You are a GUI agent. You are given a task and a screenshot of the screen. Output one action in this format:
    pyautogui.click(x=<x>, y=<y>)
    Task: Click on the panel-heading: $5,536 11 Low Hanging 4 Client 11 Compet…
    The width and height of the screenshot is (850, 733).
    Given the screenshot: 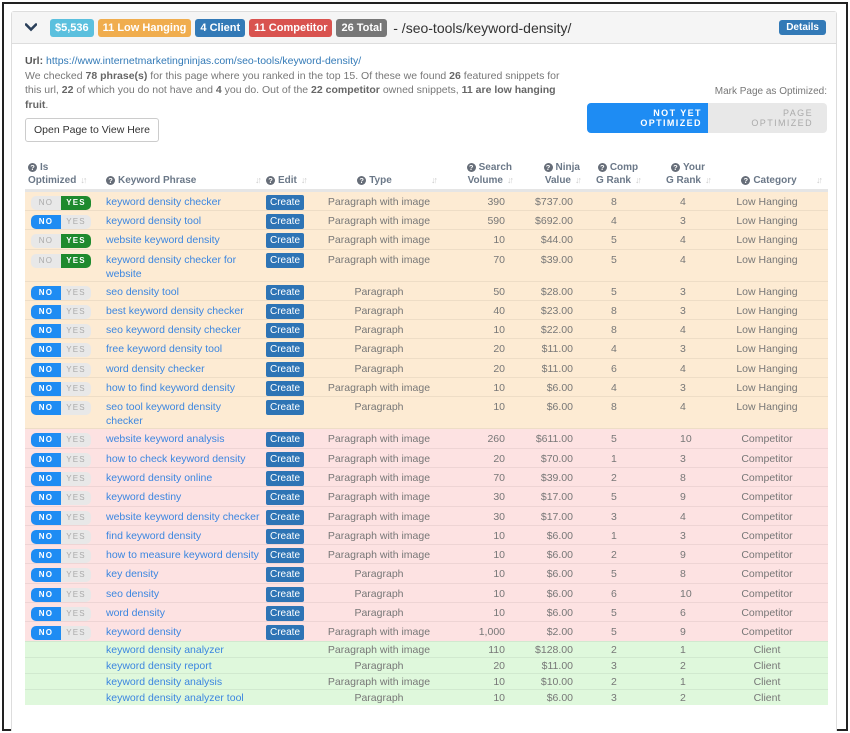 What is the action you would take?
    pyautogui.click(x=424, y=28)
    